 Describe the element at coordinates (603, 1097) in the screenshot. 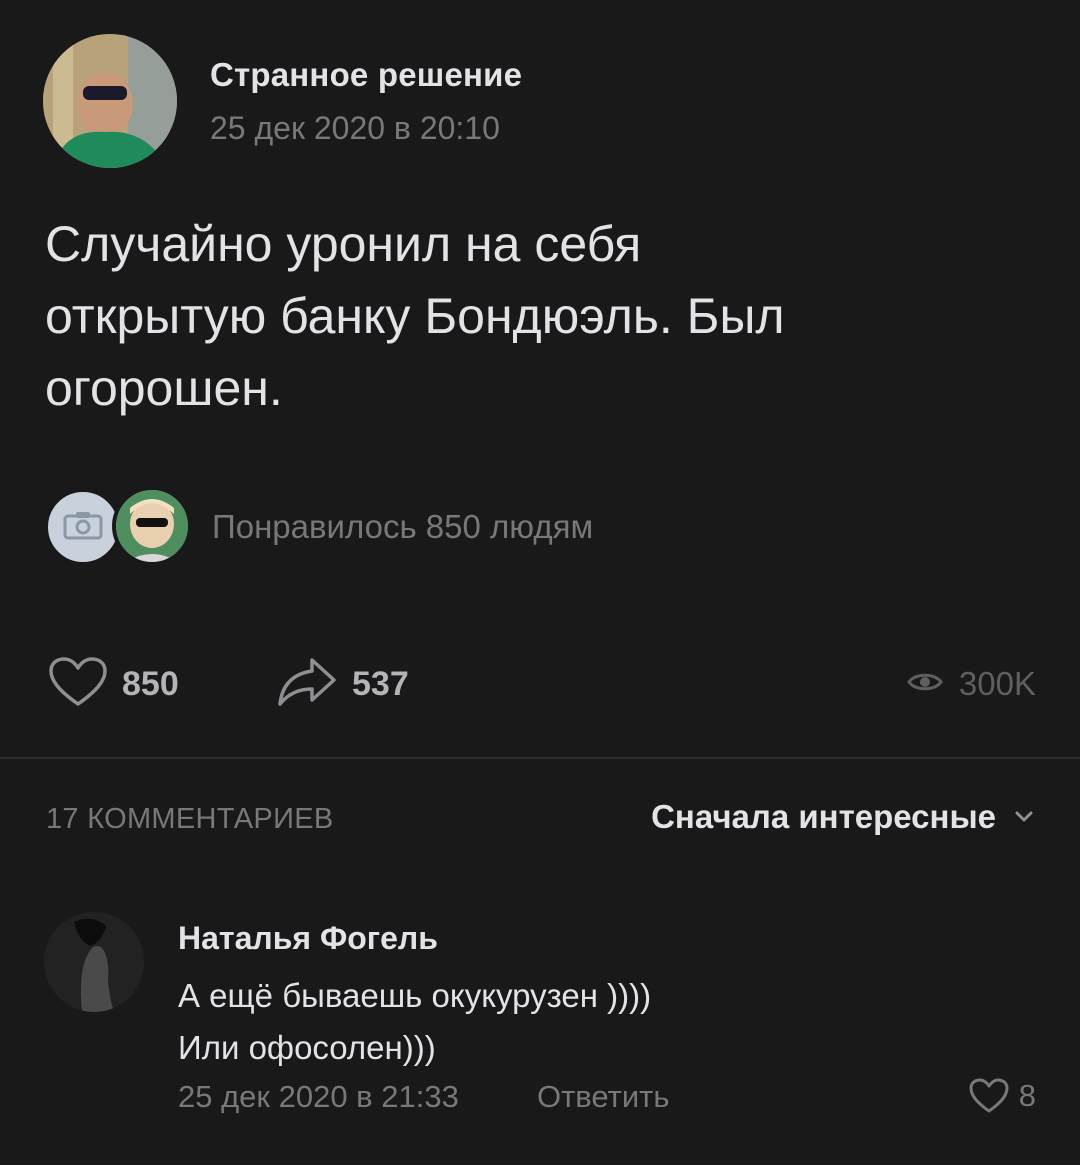

I see `reply-button: Ответить` at that location.